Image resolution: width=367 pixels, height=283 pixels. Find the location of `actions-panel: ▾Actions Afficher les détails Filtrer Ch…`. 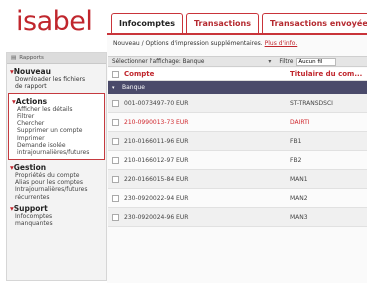

actions-panel: ▾Actions Afficher les détails Filtrer Ch… is located at coordinates (56, 126).